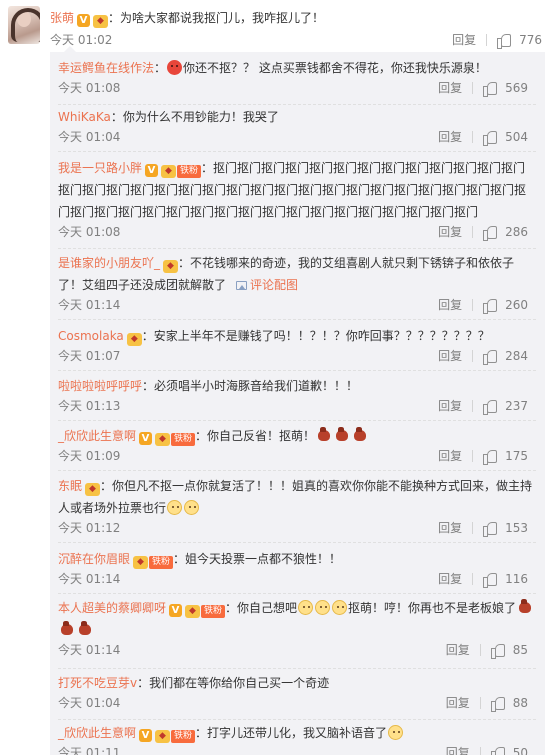 This screenshot has height=755, width=550. I want to click on comment-text-continued: 抠萌！哼！你再也不是老板娘了, so click(432, 608).